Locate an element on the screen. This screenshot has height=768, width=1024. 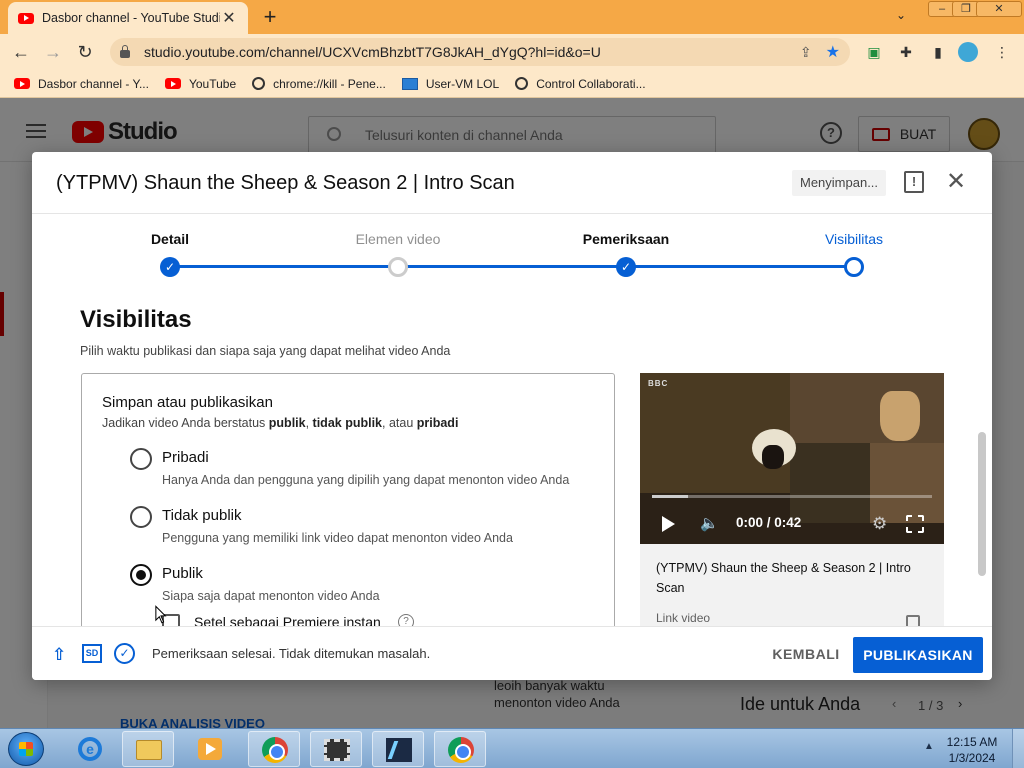
start-button is located at coordinates (26, 749).